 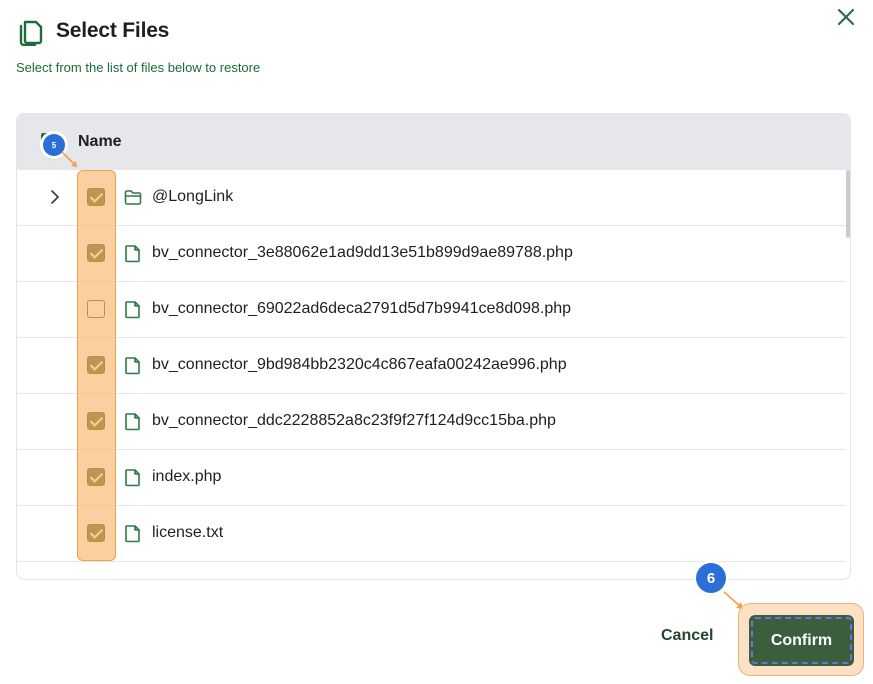 I want to click on column-header-name: Name, so click(x=100, y=141).